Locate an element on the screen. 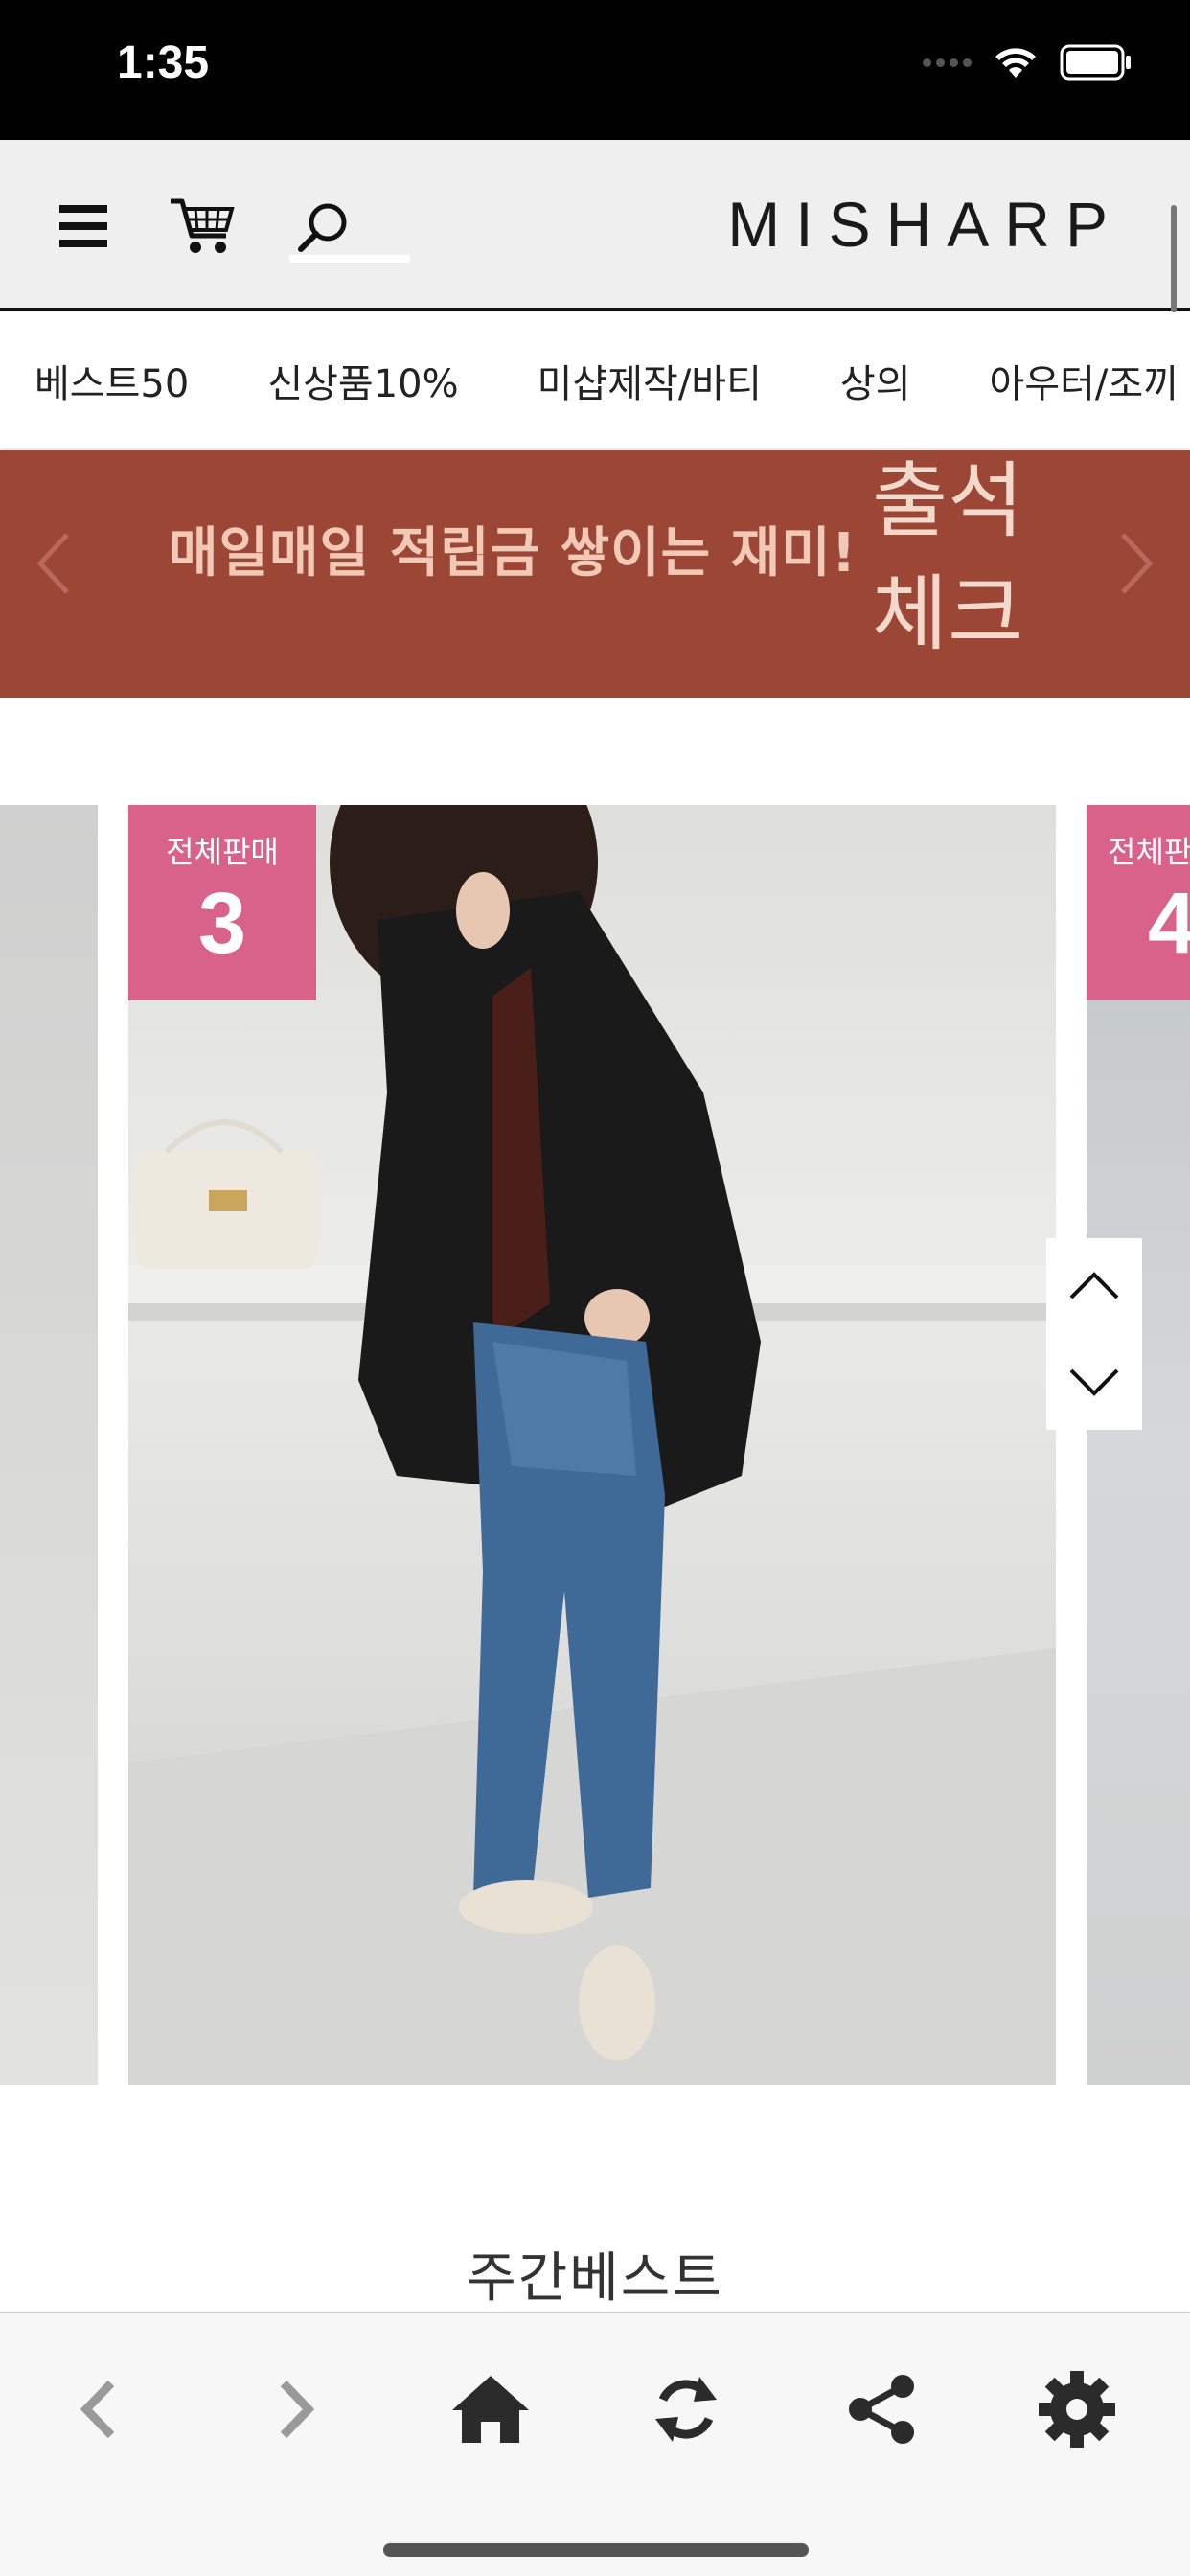  category-list: 베스트50 신상품10% 미샵제작/바티 상의 아우터/조끼 is located at coordinates (612, 380).